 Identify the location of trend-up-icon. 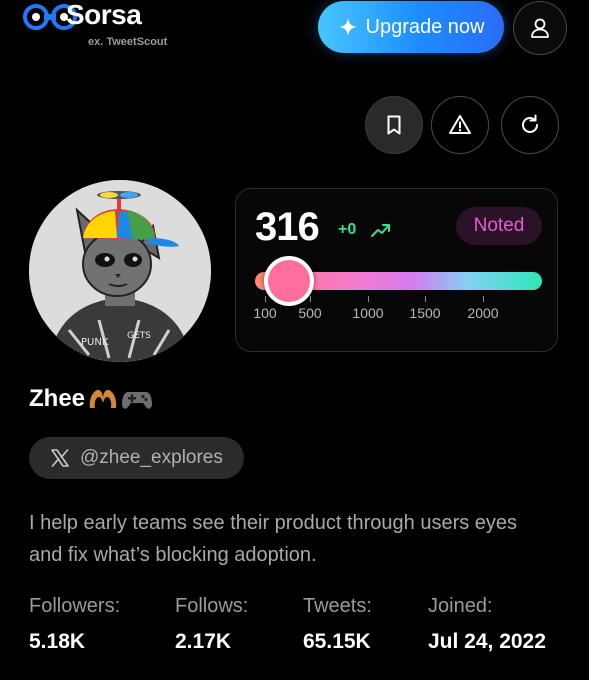
(380, 230).